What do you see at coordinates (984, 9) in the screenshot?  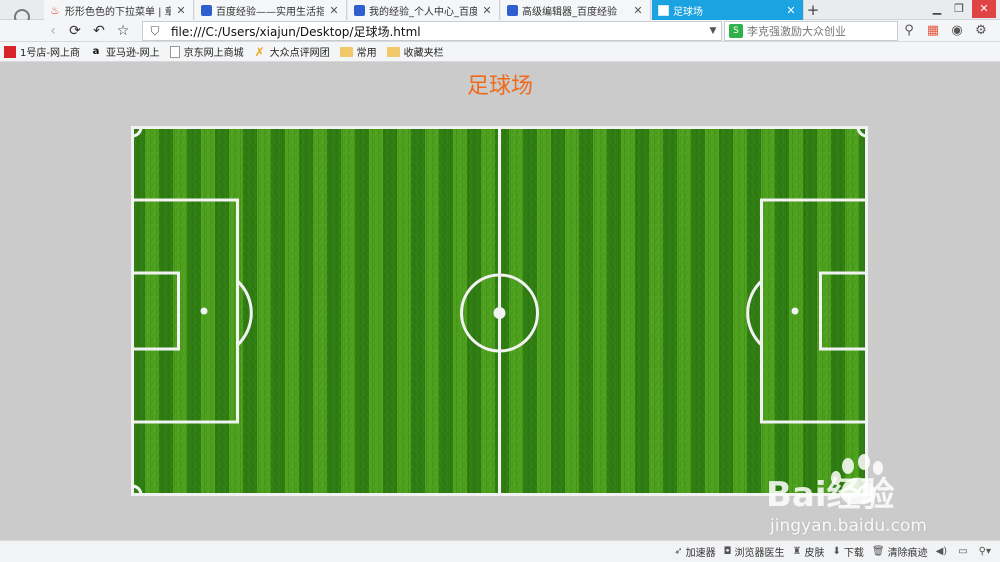 I see `window-close-icon: ✕` at bounding box center [984, 9].